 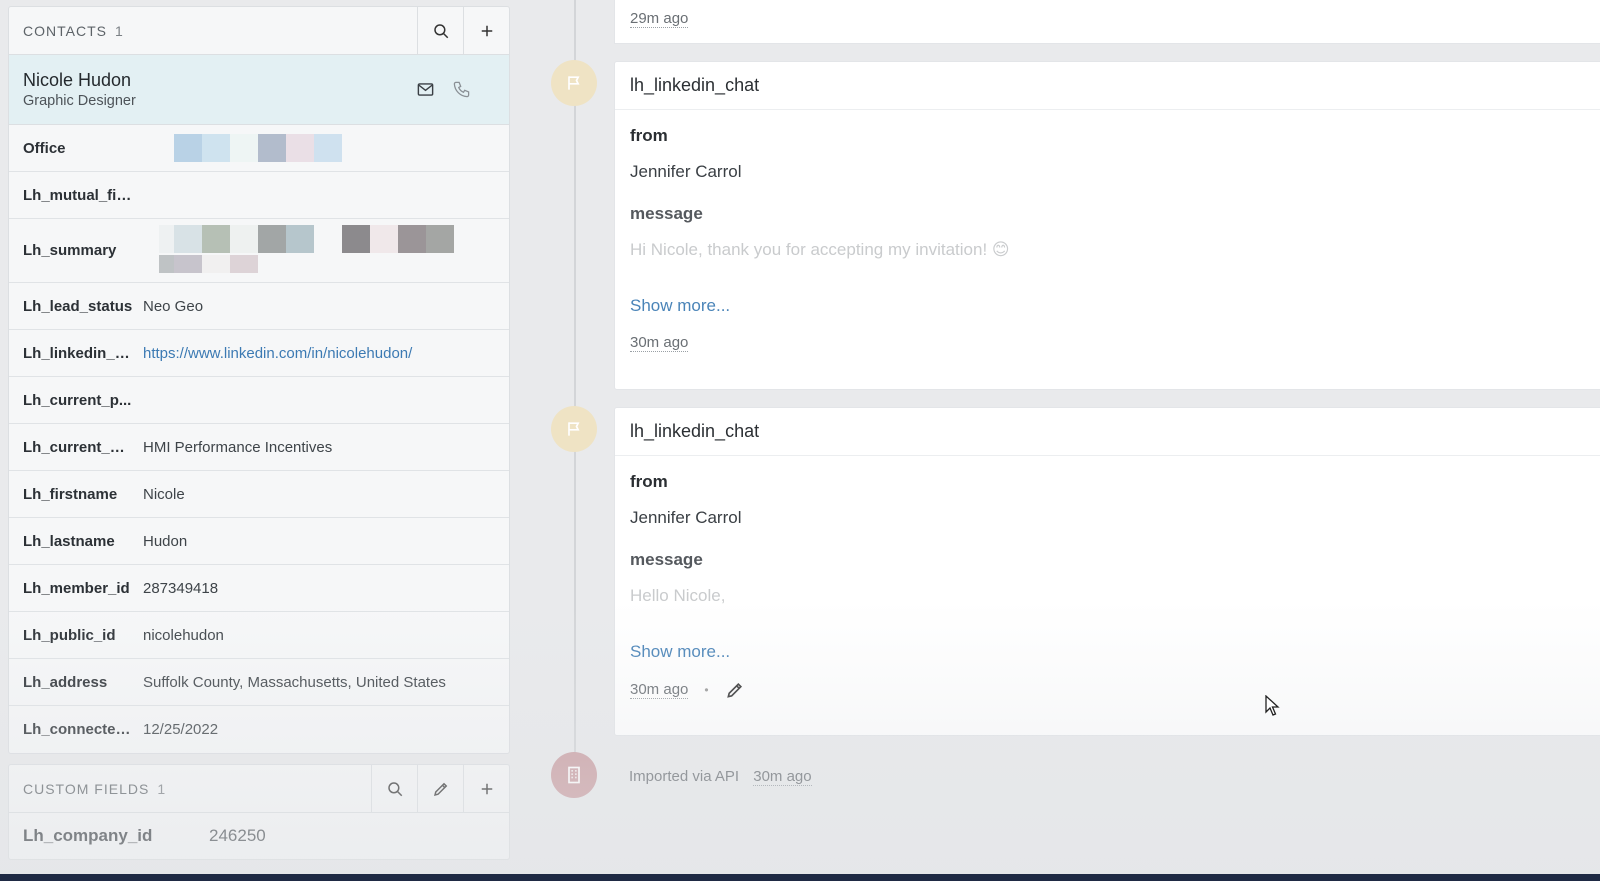 I want to click on custom-fields-edit-button, so click(x=440, y=788).